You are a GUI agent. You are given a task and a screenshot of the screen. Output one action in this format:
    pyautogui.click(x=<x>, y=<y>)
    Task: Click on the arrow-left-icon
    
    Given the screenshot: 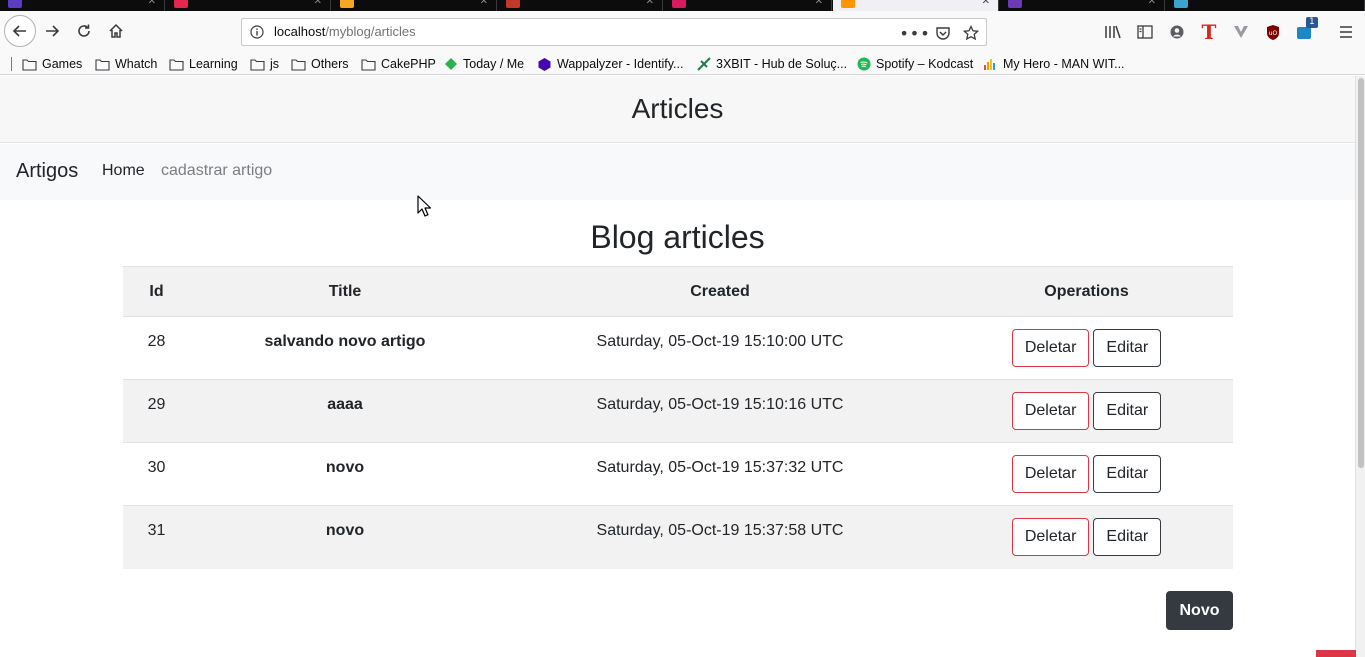 What is the action you would take?
    pyautogui.click(x=19, y=31)
    